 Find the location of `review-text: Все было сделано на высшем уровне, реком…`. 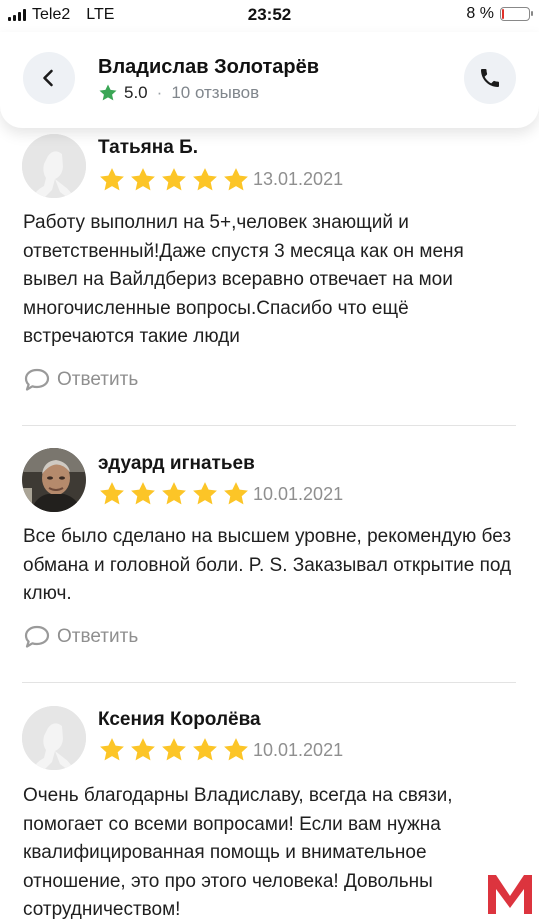

review-text: Все было сделано на высшем уровне, реком… is located at coordinates (267, 565).